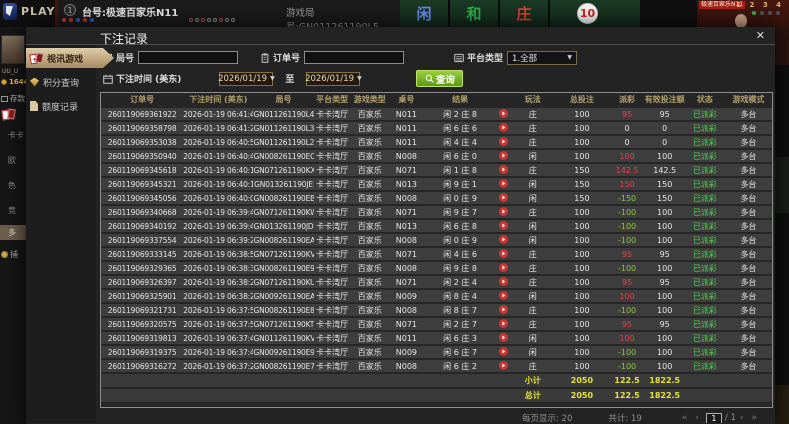 The height and width of the screenshot is (424, 789). I want to click on last-page-button: », so click(754, 418).